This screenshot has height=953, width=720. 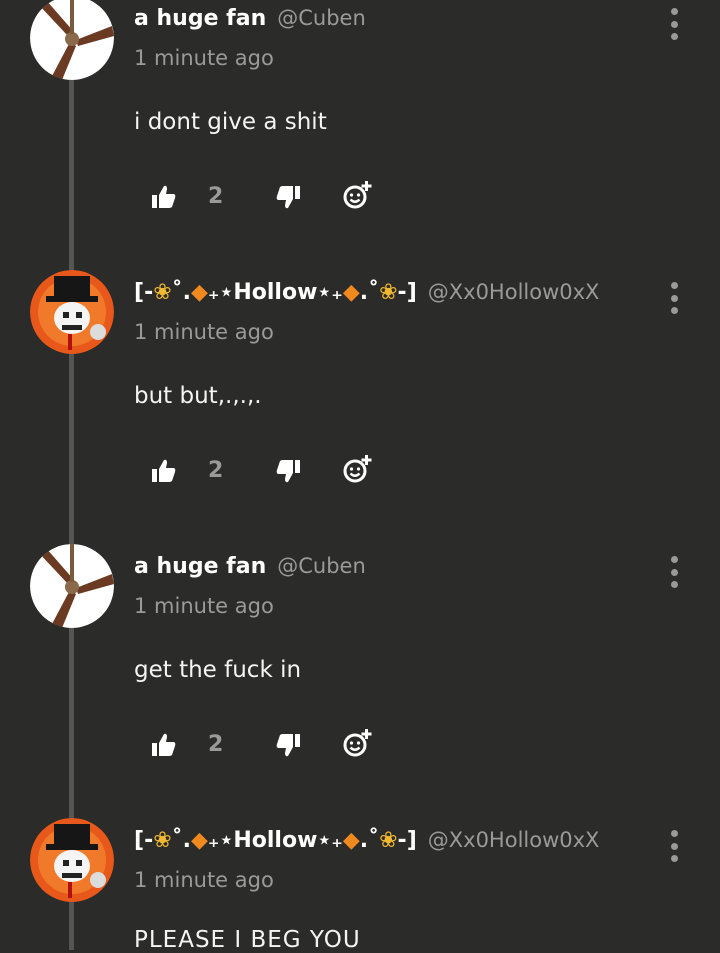 I want to click on comment-text: i dont give a shit, so click(x=230, y=122).